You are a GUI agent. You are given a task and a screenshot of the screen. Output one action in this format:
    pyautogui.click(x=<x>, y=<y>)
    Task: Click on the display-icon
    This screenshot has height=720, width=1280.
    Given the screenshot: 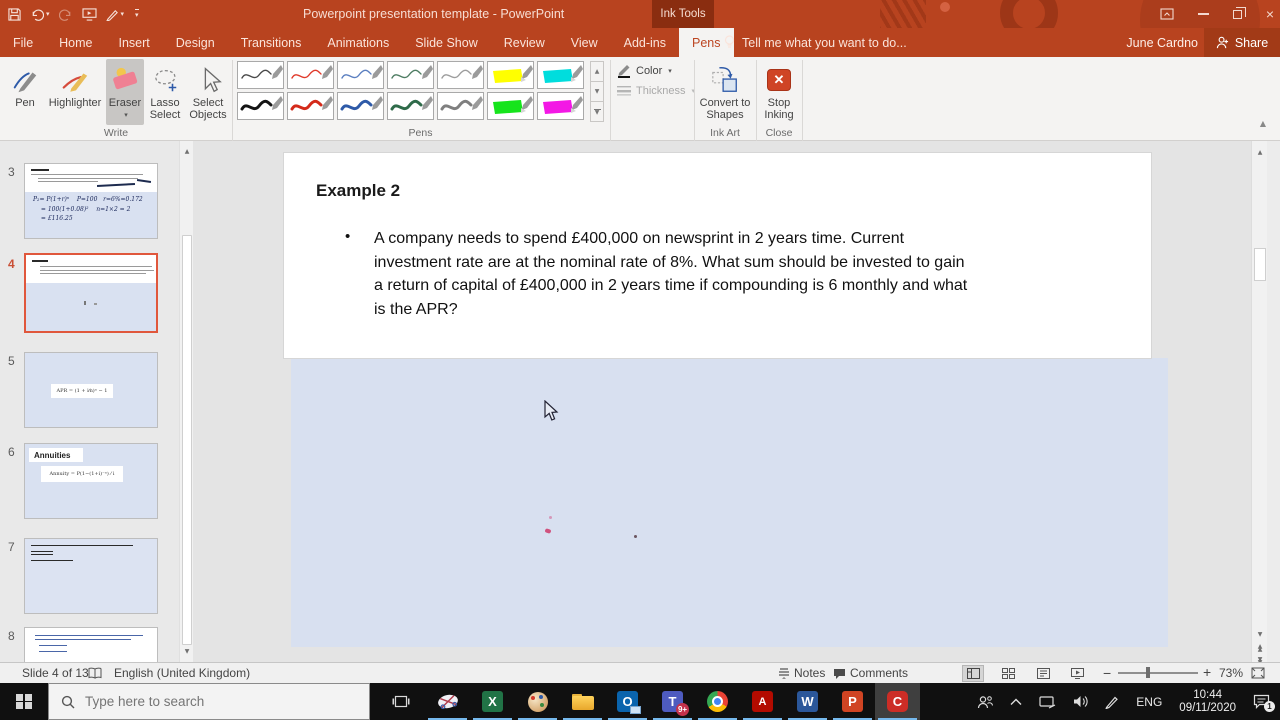 What is the action you would take?
    pyautogui.click(x=1047, y=702)
    